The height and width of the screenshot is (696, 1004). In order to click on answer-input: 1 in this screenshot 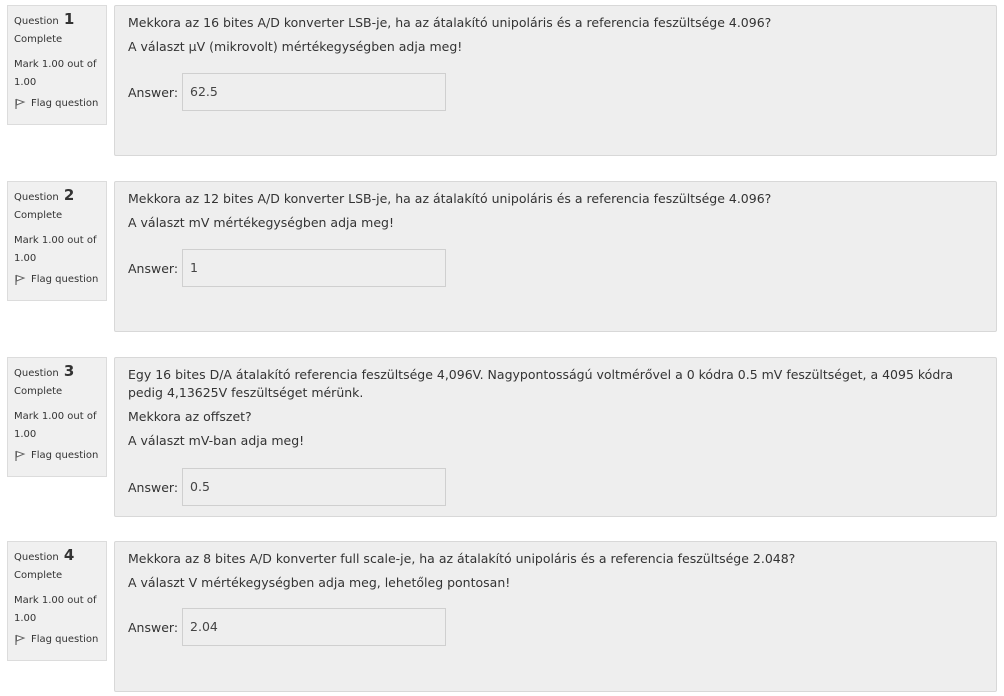, I will do `click(314, 268)`.